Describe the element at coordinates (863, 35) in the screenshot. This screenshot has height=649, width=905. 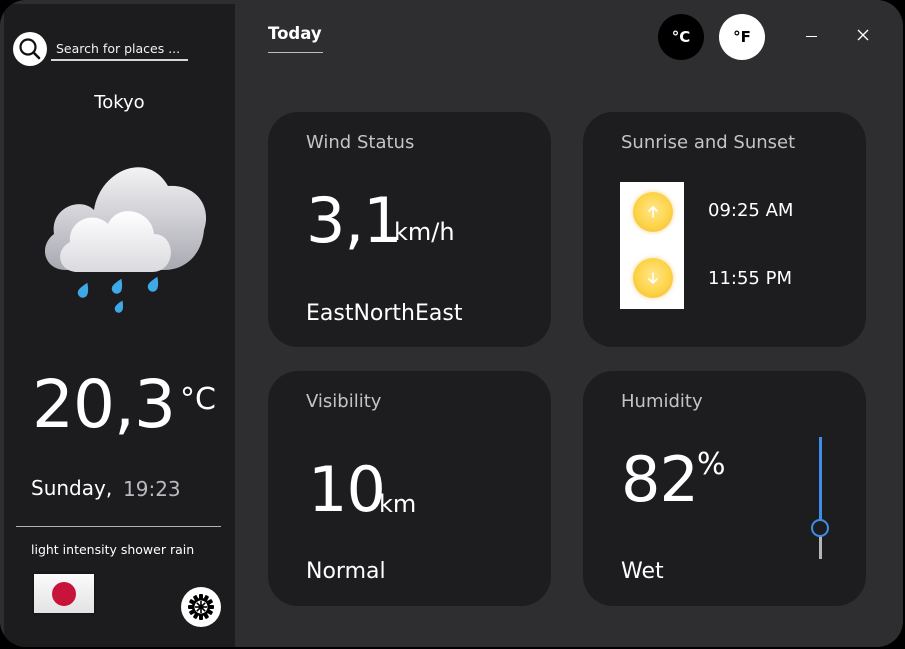
I see `close-icon` at that location.